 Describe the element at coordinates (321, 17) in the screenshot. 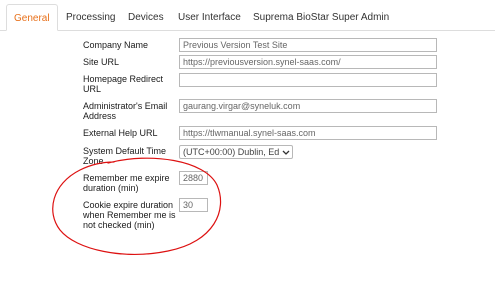

I see `tab-suprema-biostar-super-admin: Suprema BioStar Super Admin` at that location.